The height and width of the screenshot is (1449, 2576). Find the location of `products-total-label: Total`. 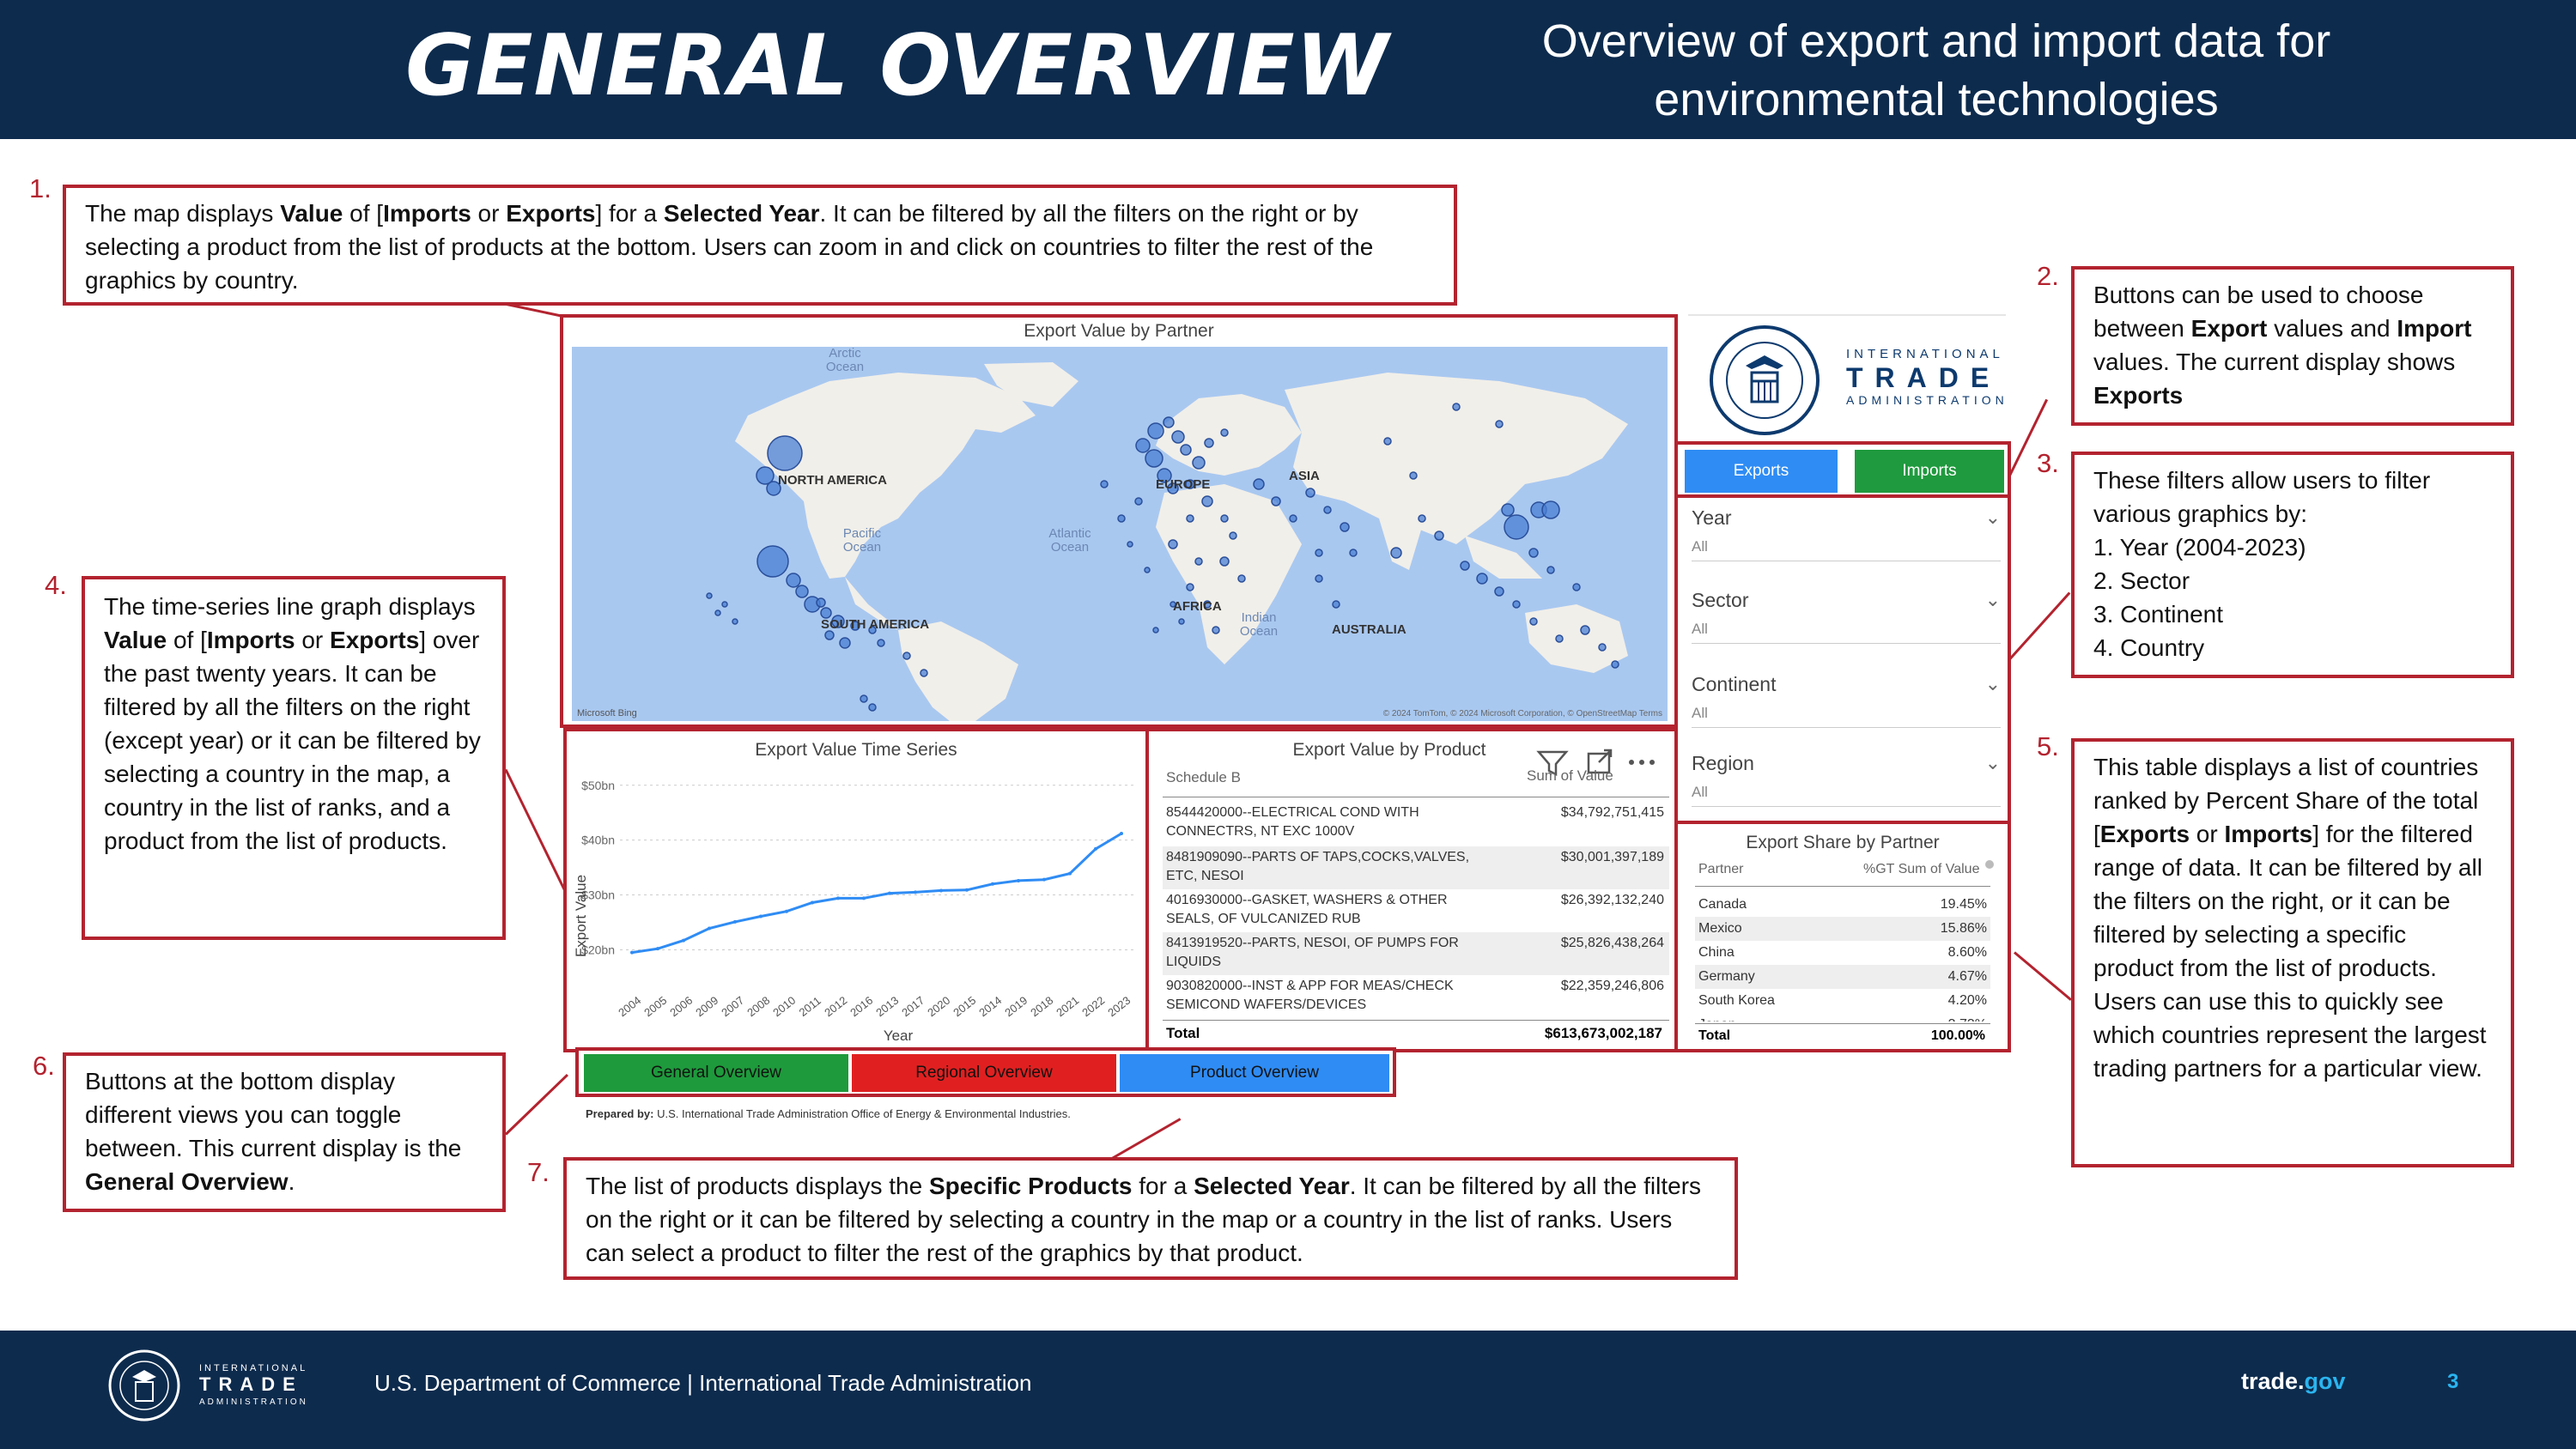

products-total-label: Total is located at coordinates (1183, 1033).